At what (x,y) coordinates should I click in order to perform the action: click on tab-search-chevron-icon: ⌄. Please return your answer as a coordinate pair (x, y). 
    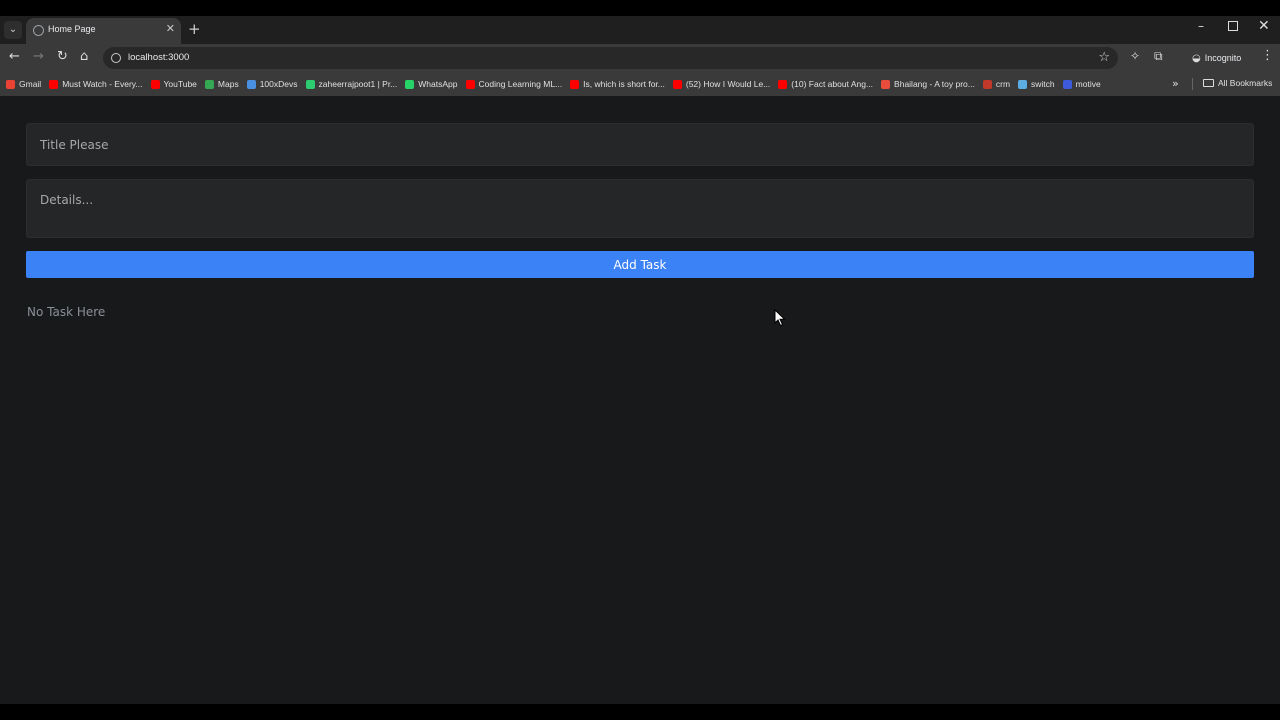
    Looking at the image, I should click on (13, 30).